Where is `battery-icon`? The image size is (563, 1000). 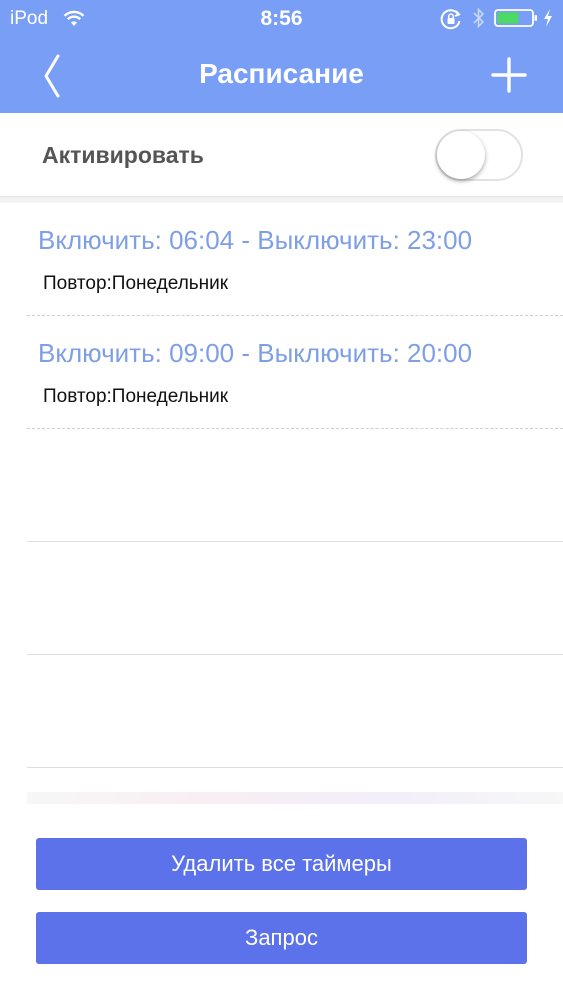 battery-icon is located at coordinates (515, 18).